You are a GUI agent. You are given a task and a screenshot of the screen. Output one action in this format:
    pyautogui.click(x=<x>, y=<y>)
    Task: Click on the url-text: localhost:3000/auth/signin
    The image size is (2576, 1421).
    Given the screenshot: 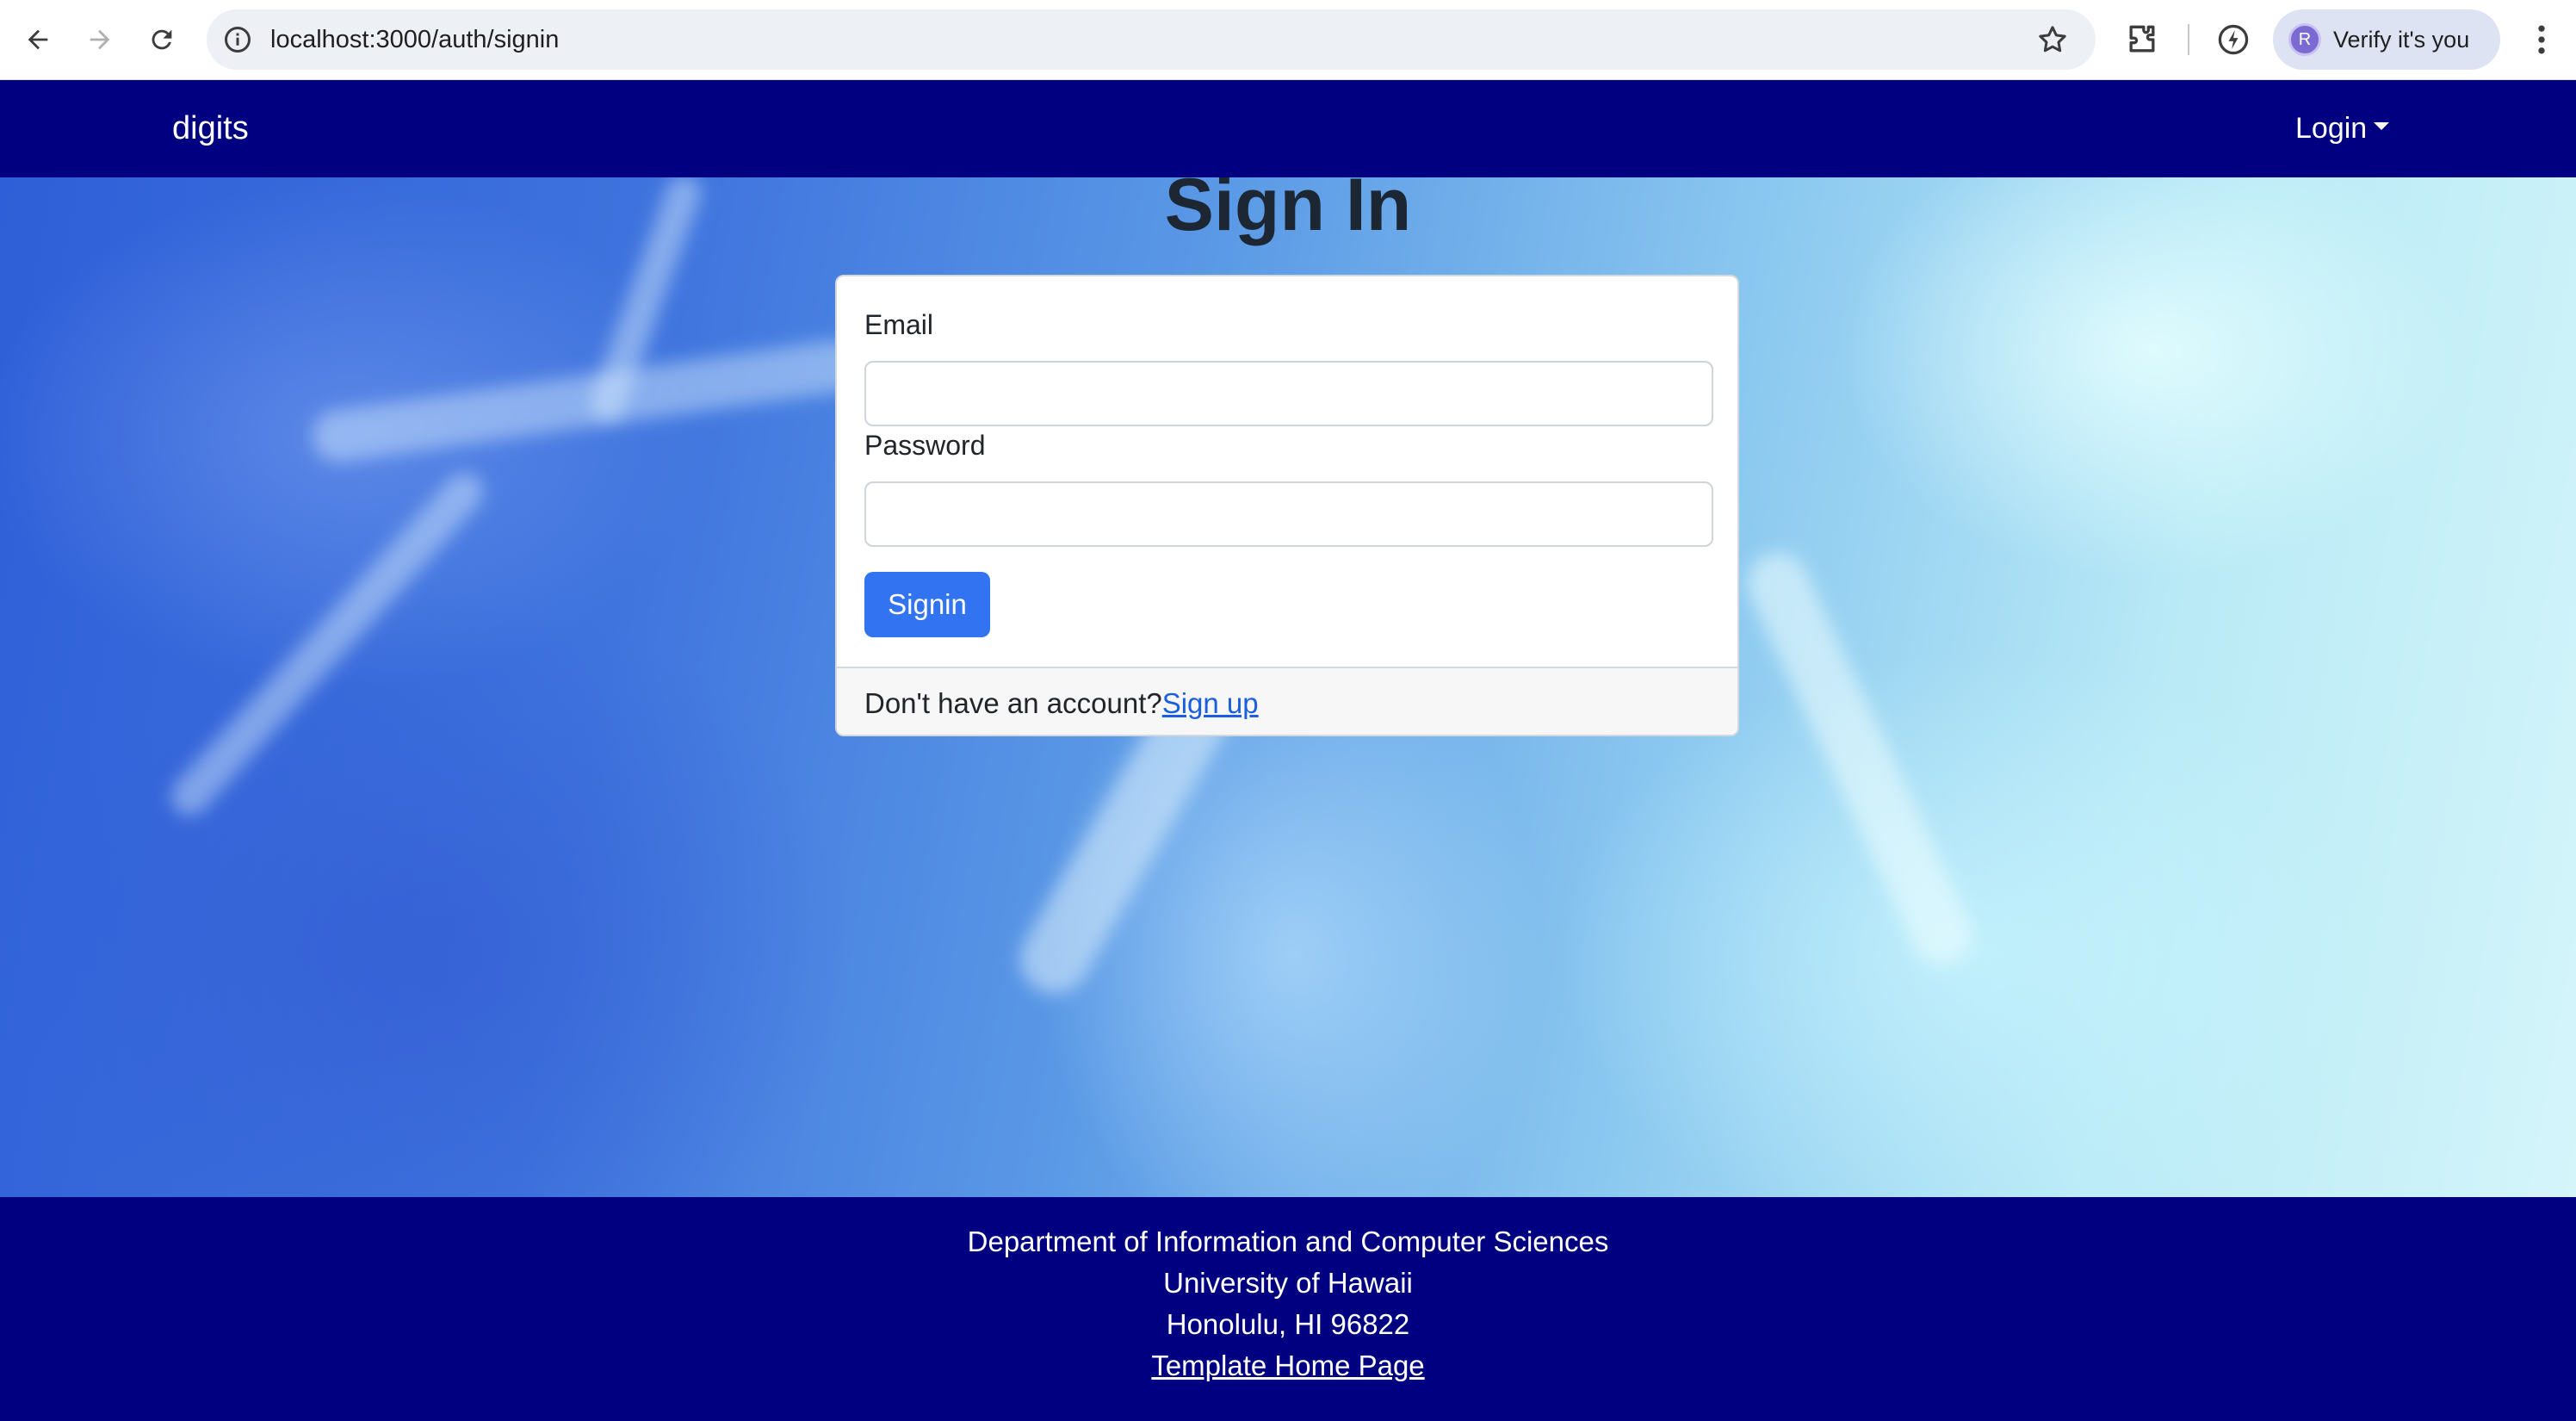 What is the action you would take?
    pyautogui.click(x=414, y=39)
    